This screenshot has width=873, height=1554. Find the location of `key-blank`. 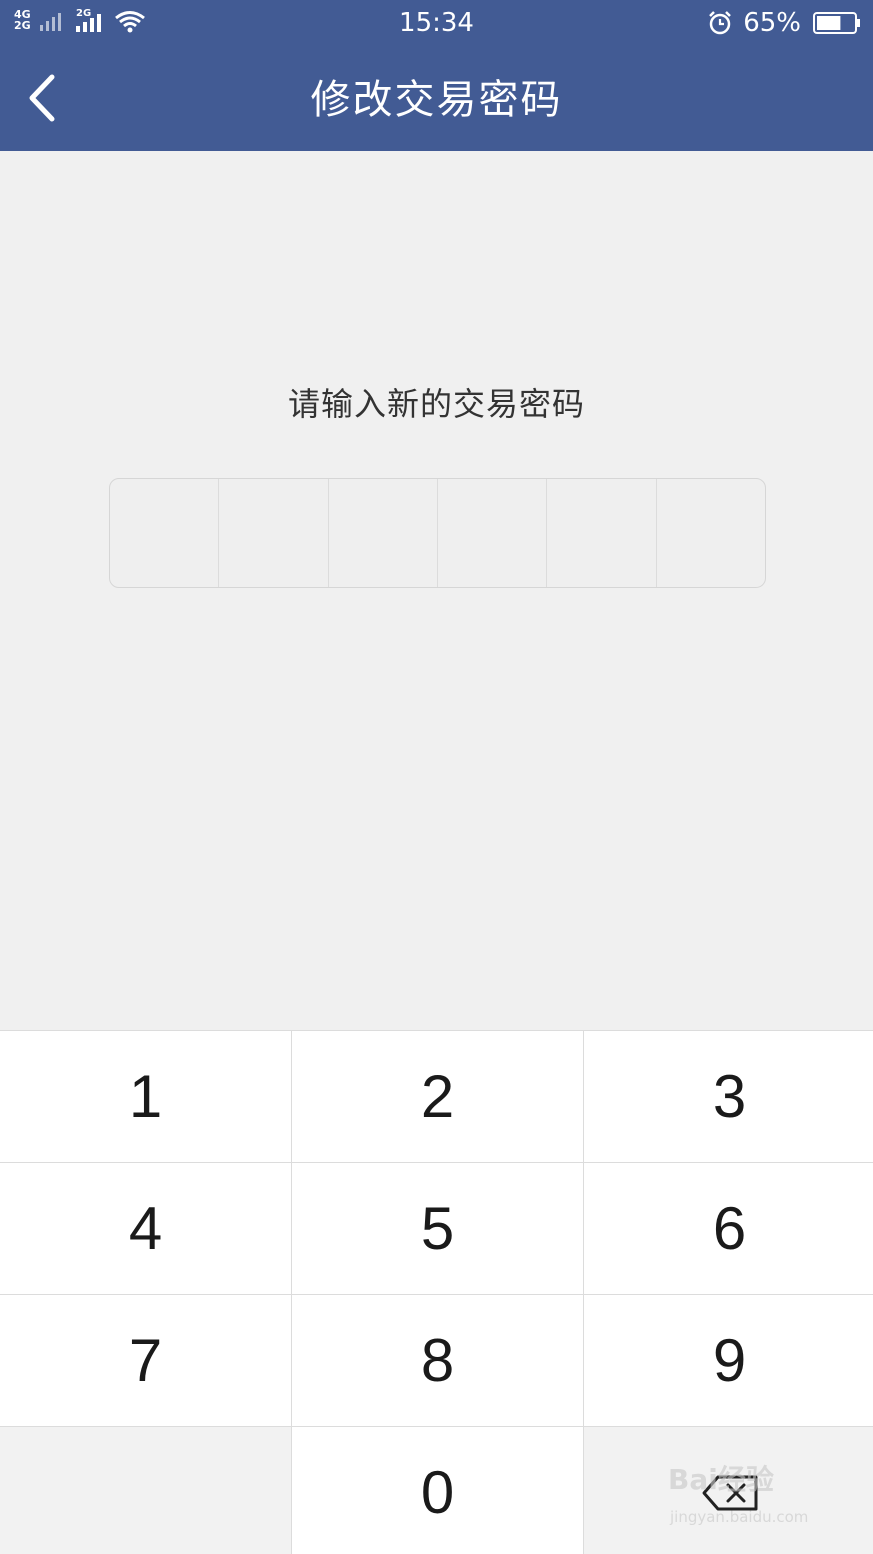

key-blank is located at coordinates (145, 1490).